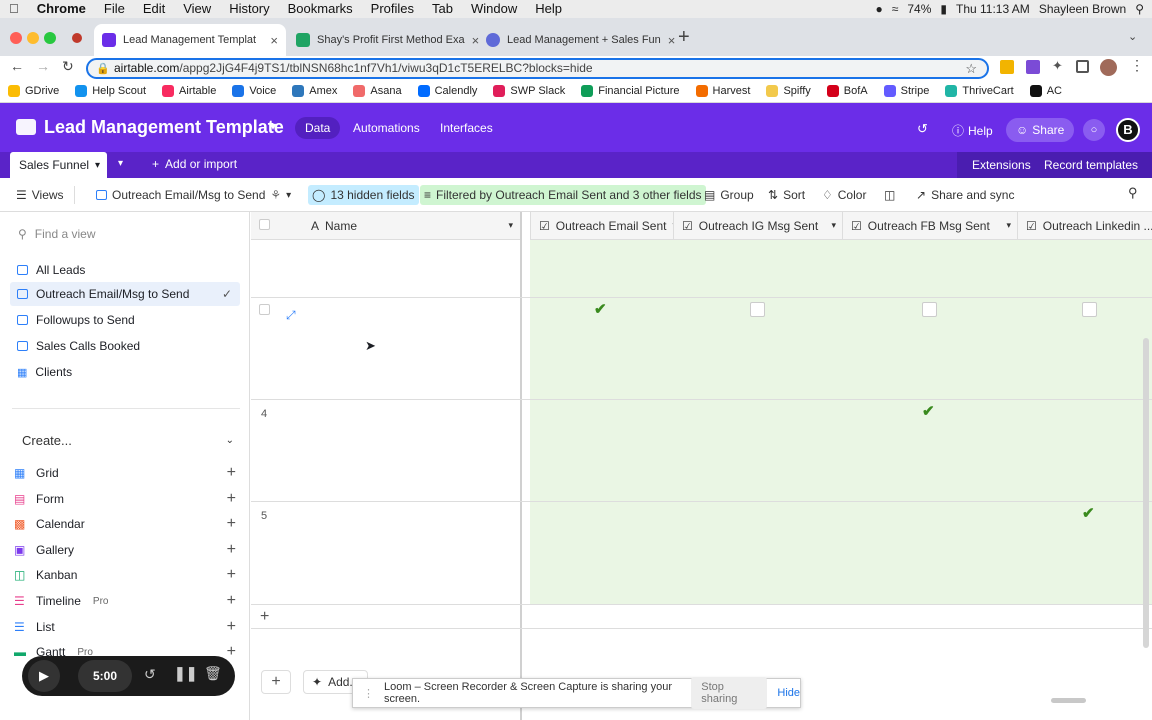 The width and height of the screenshot is (1152, 720). What do you see at coordinates (33, 38) in the screenshot?
I see `minimize-window-icon` at bounding box center [33, 38].